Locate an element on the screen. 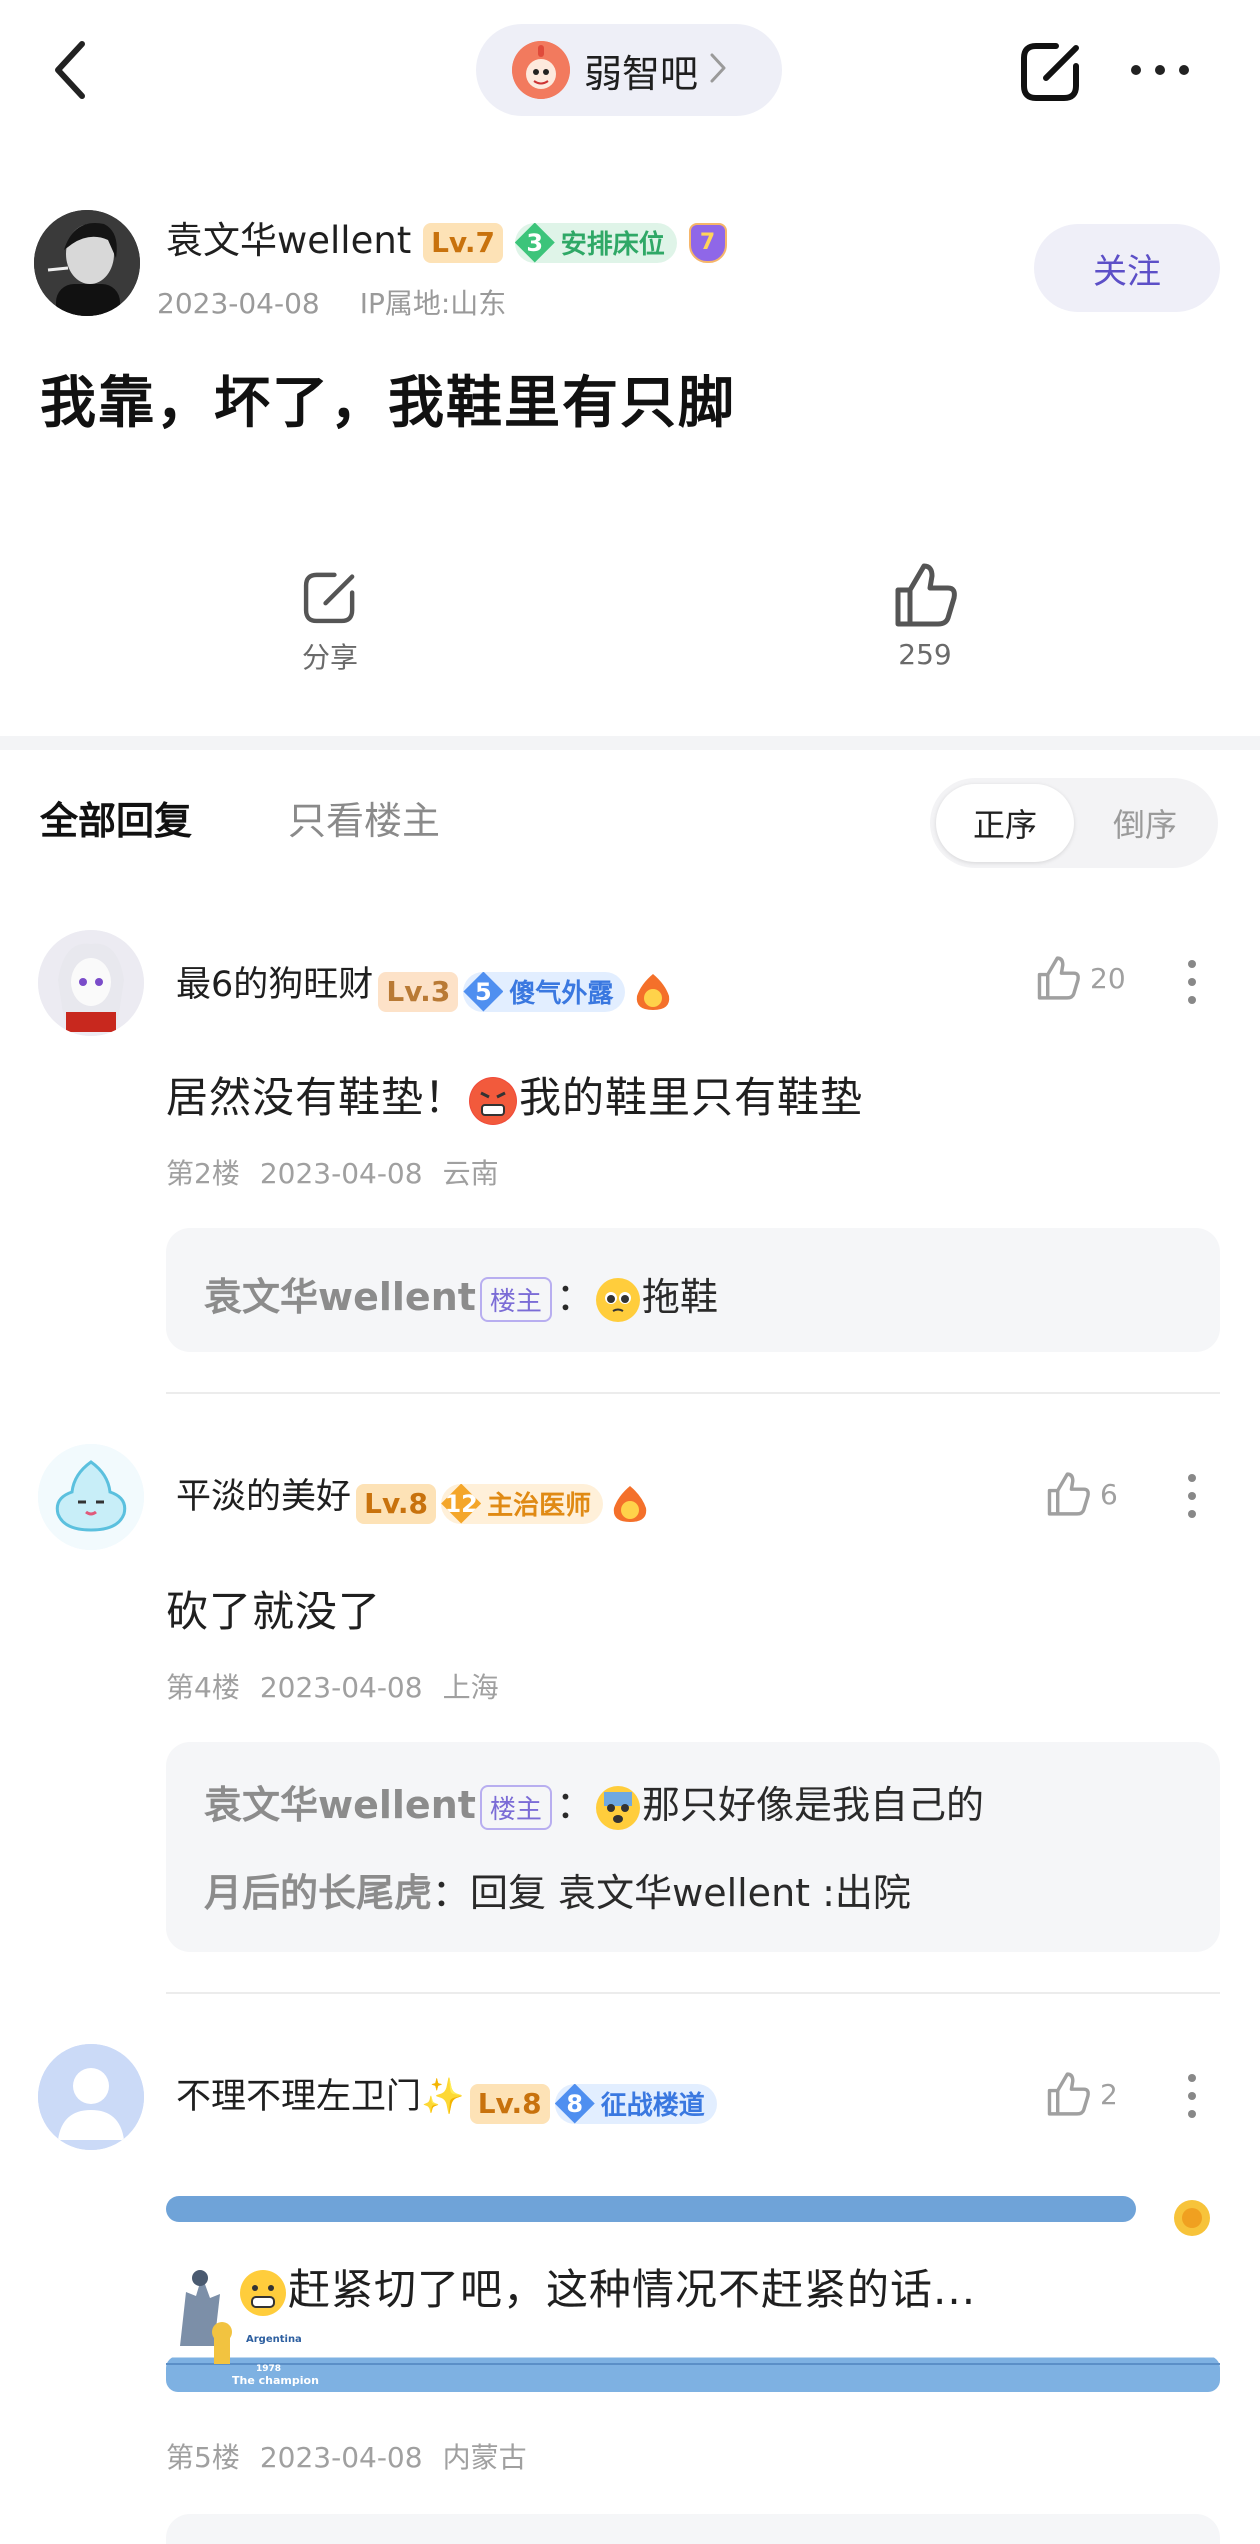 Image resolution: width=1260 pixels, height=2544 pixels. post-title: 我靠，坏了，我鞋里有只脚 is located at coordinates (388, 403).